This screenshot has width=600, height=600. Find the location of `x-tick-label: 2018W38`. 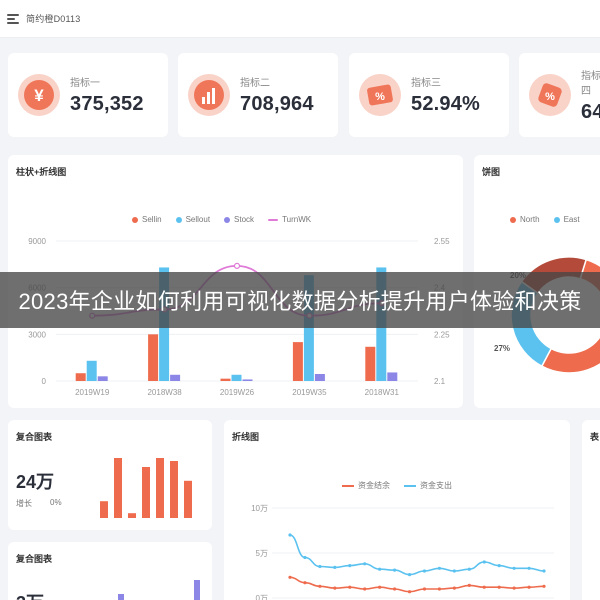

x-tick-label: 2018W38 is located at coordinates (164, 392).